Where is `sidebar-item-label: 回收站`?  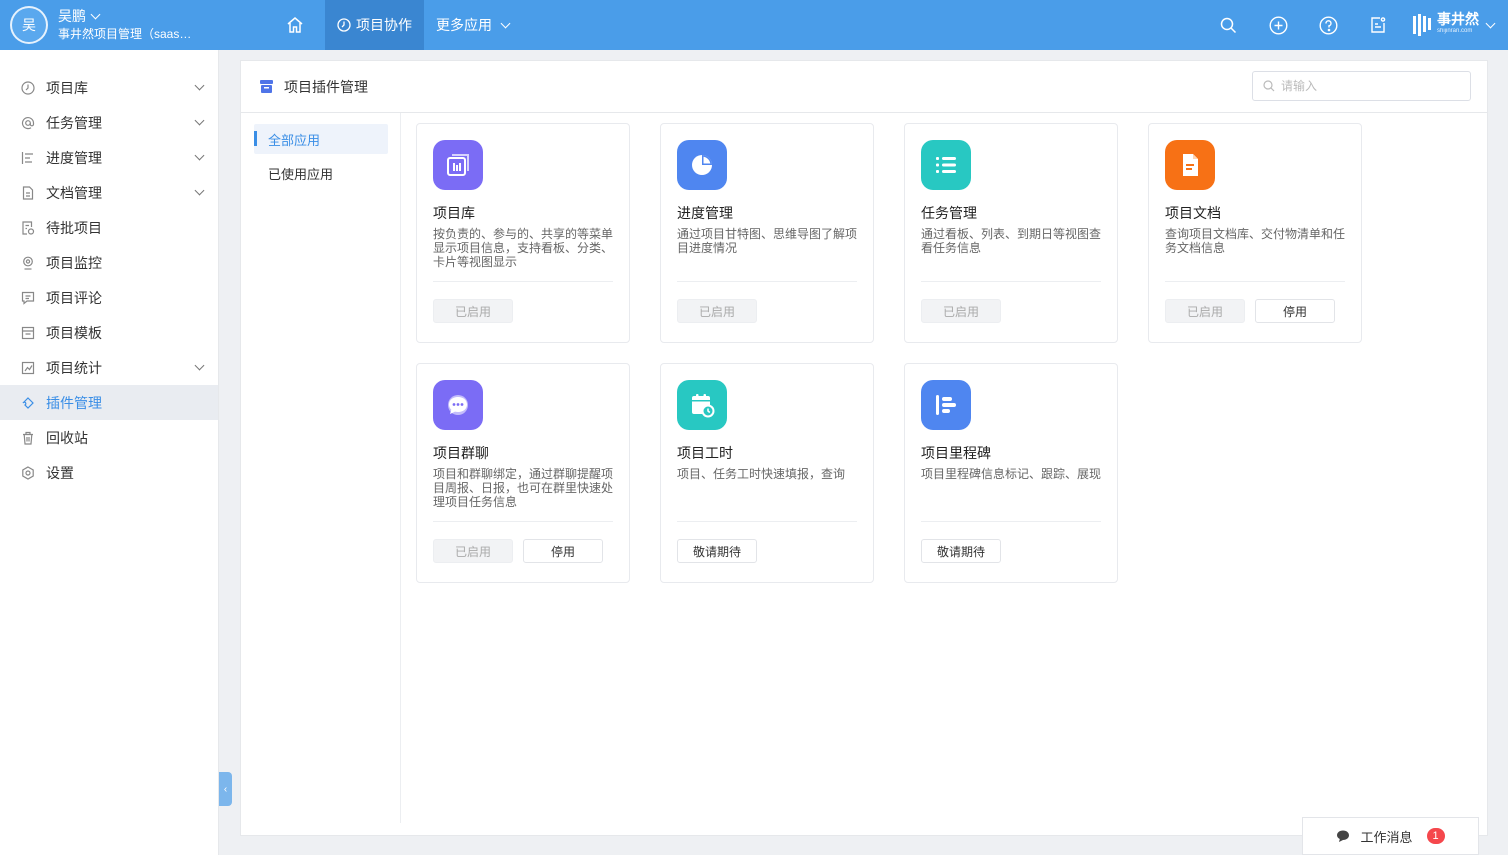
sidebar-item-label: 回收站 is located at coordinates (67, 437).